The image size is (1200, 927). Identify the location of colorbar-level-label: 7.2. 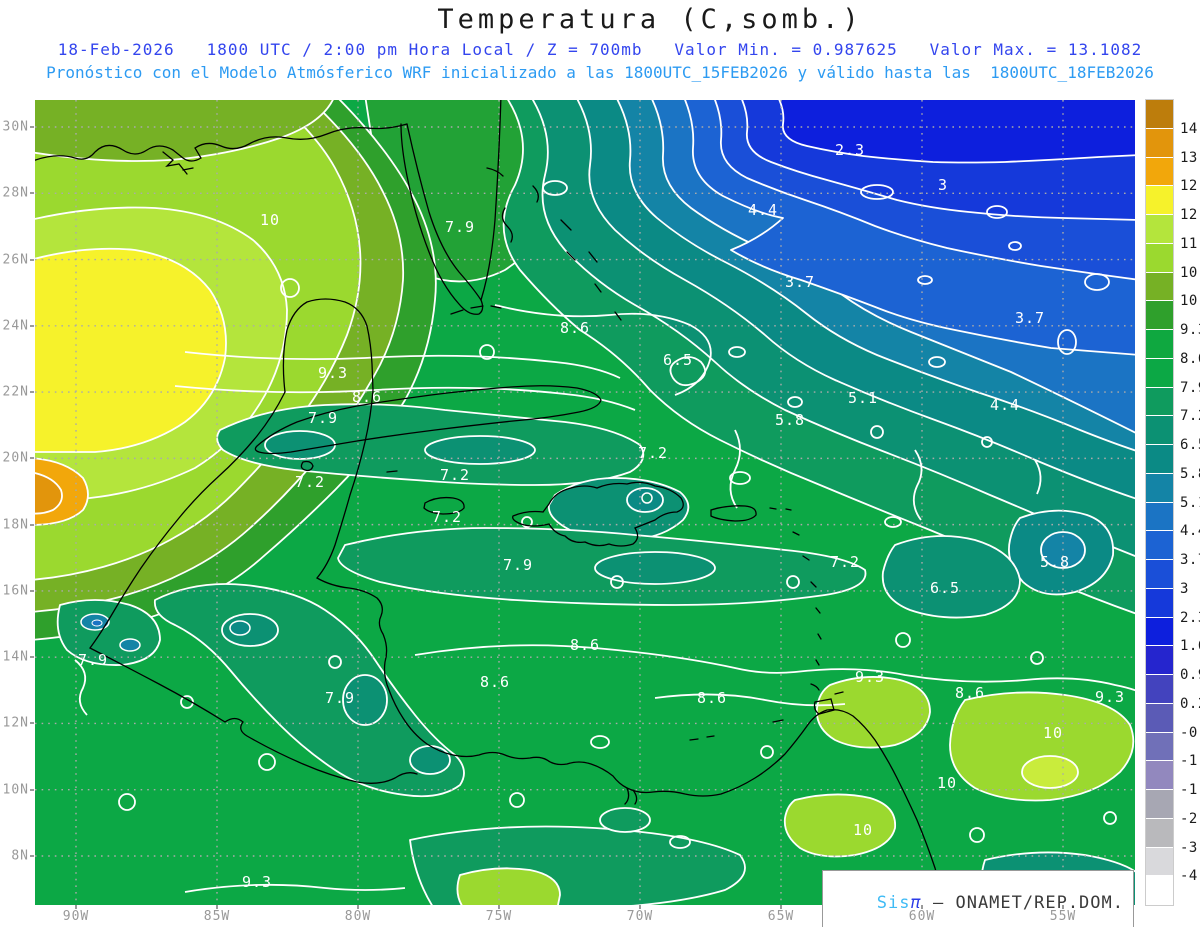
(1190, 416).